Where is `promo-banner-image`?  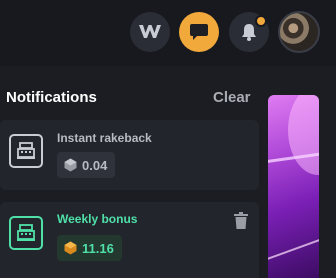 promo-banner-image is located at coordinates (293, 186).